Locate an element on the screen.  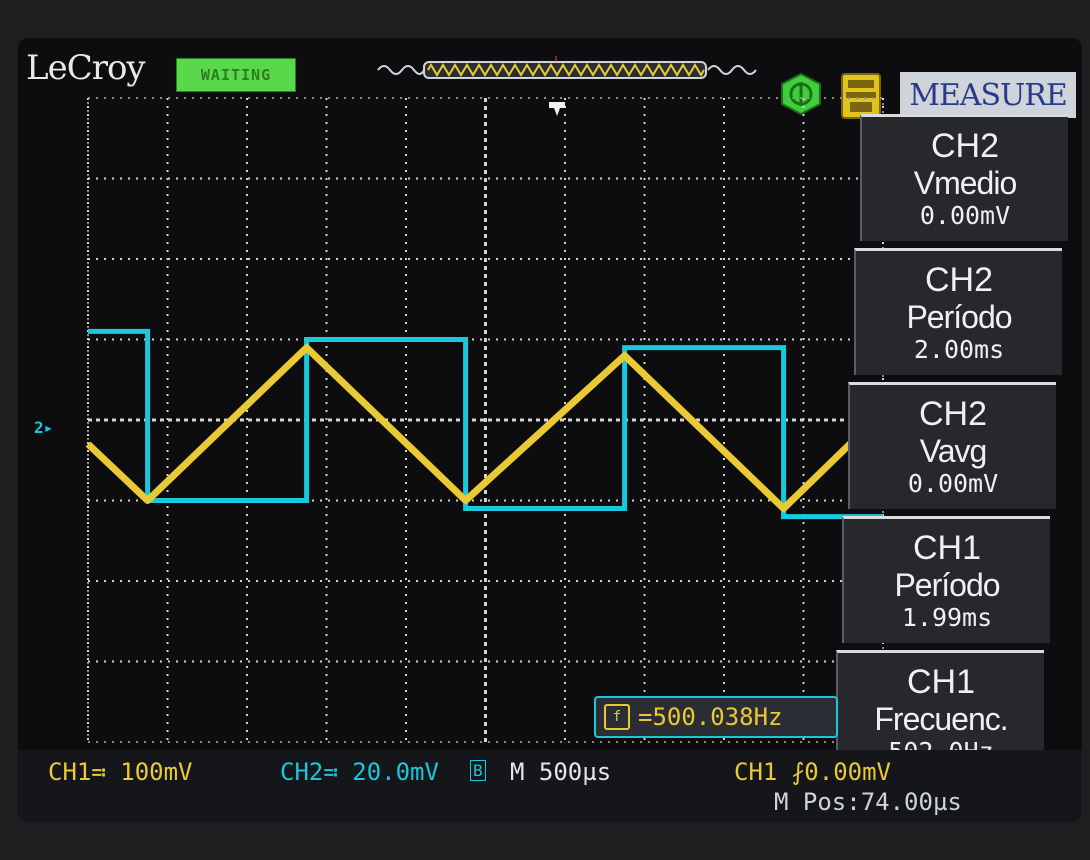
timebase-position-bar: T is located at coordinates (568, 72).